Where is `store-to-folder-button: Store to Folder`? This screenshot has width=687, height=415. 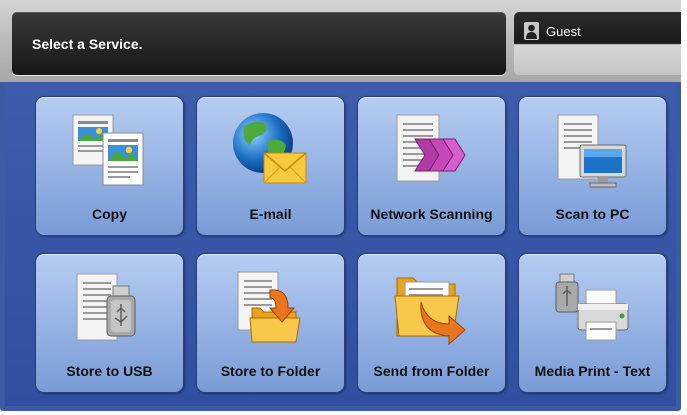 store-to-folder-button: Store to Folder is located at coordinates (270, 323).